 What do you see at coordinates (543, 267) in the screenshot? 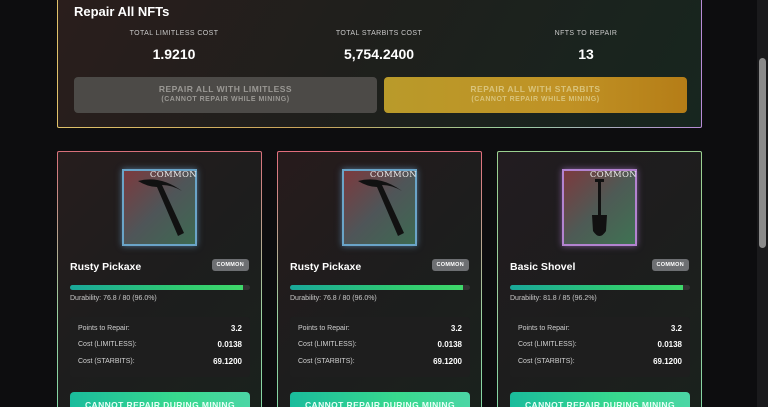
I see `nft-name: Basic Shovel` at bounding box center [543, 267].